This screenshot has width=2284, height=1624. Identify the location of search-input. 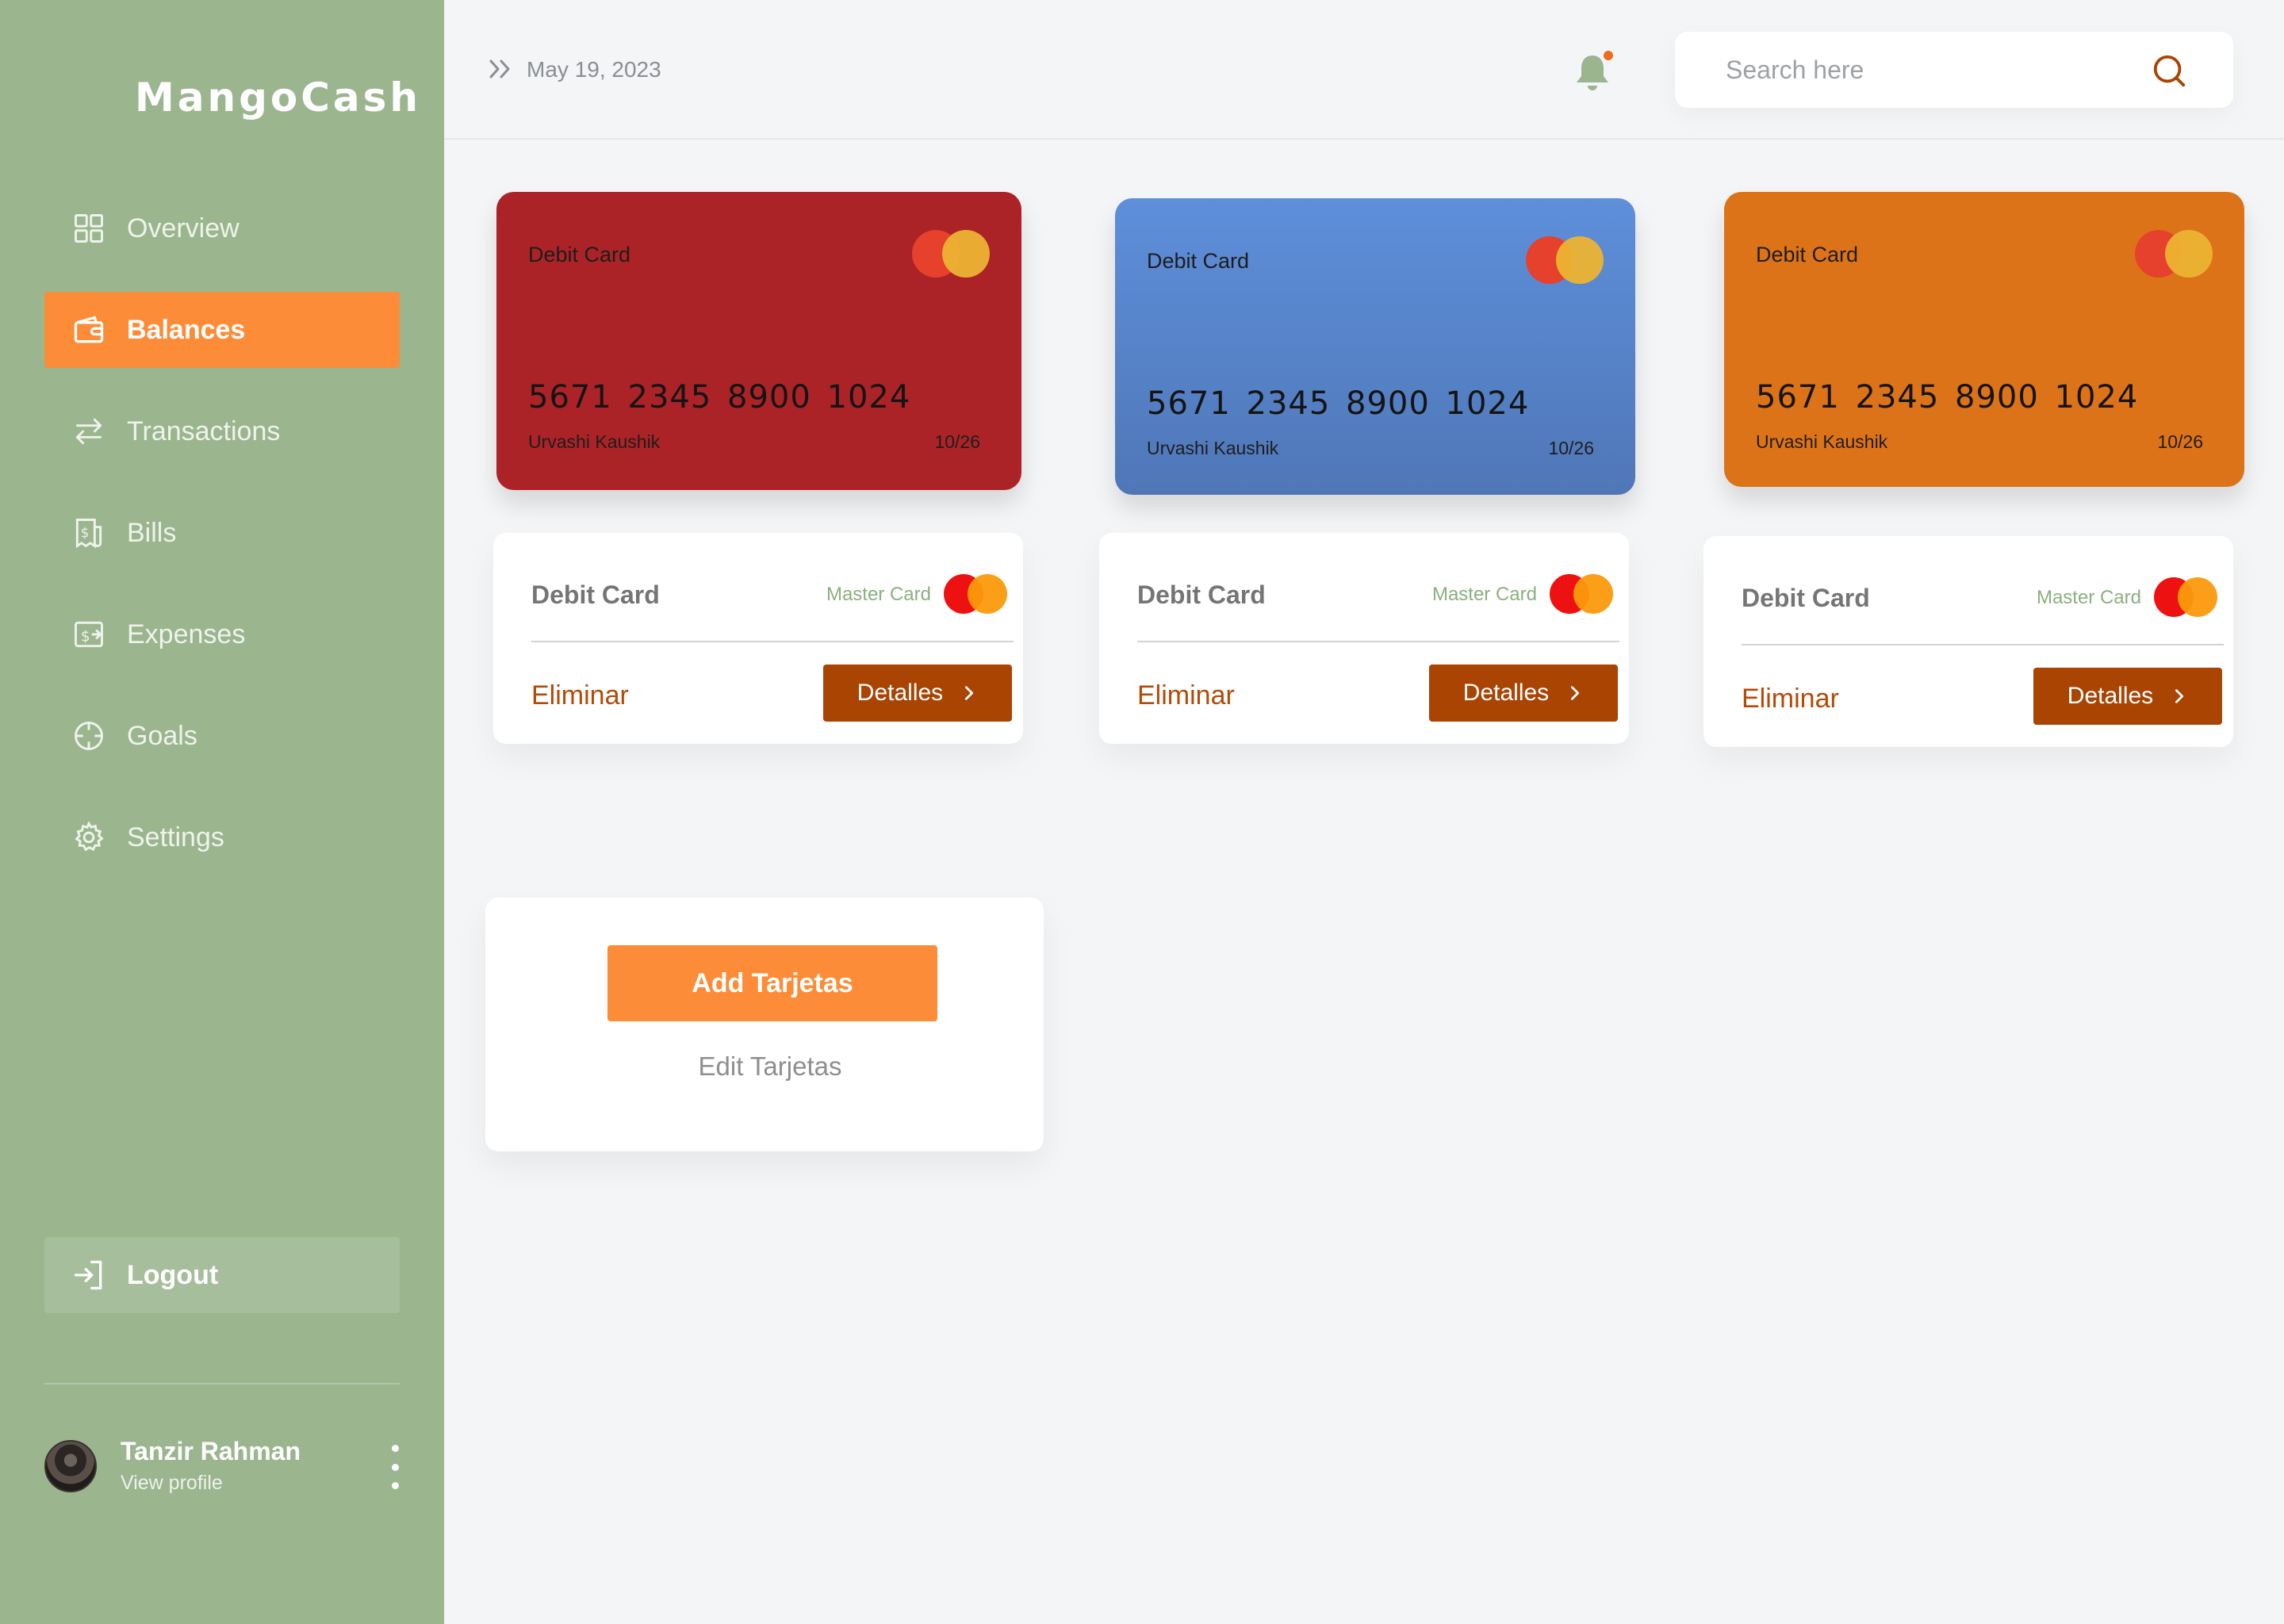
(1932, 70).